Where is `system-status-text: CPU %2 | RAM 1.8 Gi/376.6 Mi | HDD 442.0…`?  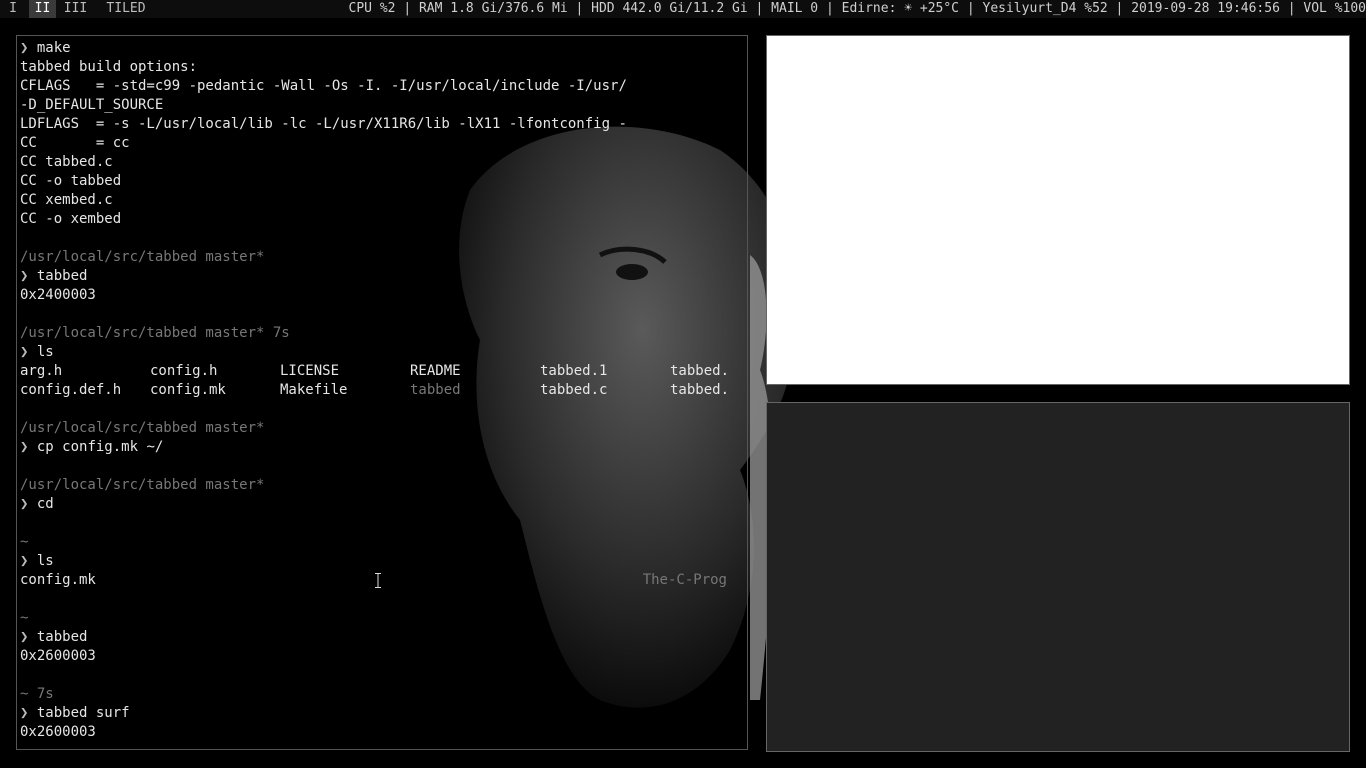 system-status-text: CPU %2 | RAM 1.8 Gi/376.6 Mi | HDD 442.0… is located at coordinates (857, 8).